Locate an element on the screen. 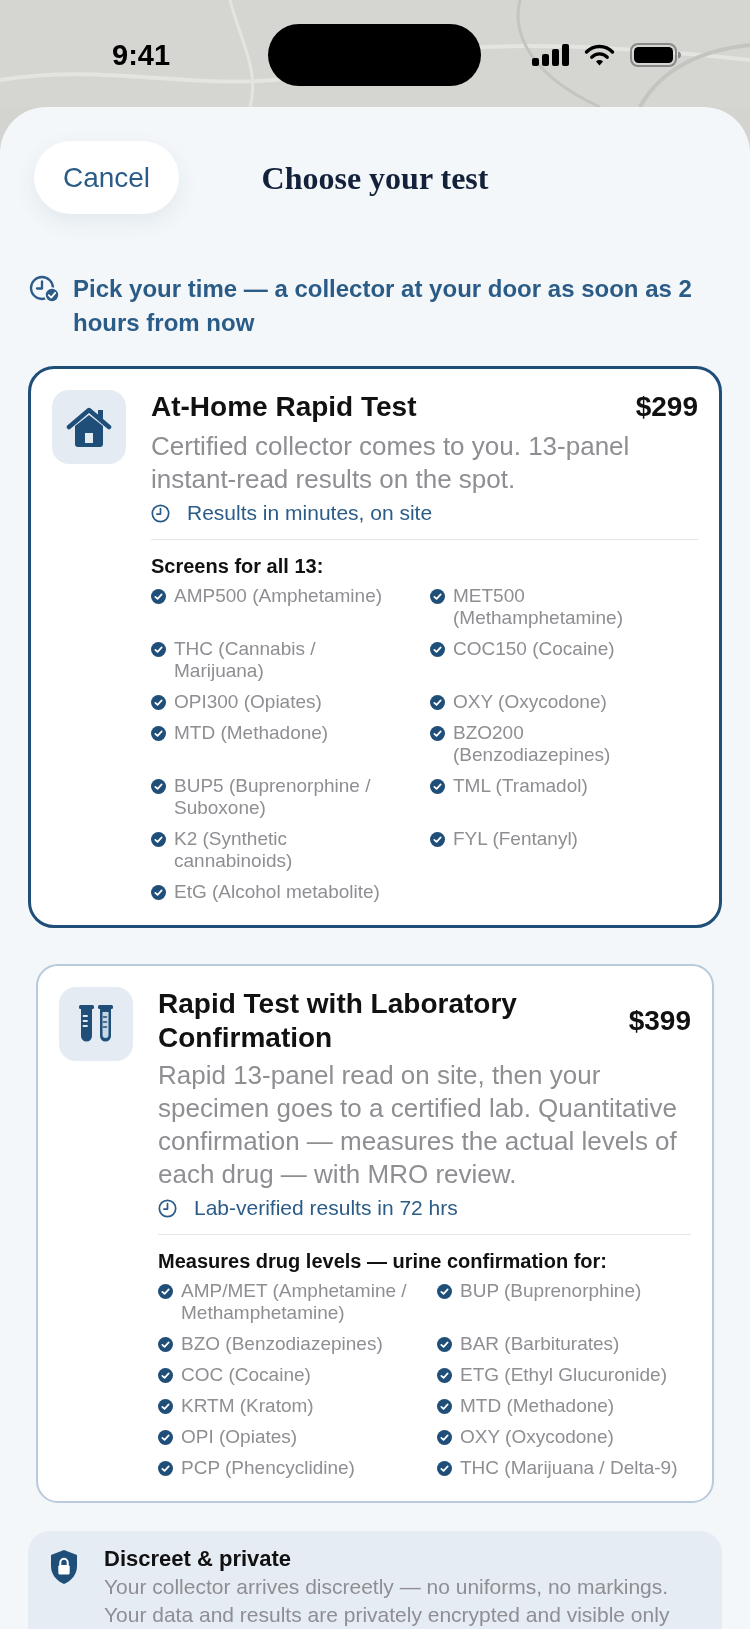 The width and height of the screenshot is (750, 1629). privacy-title: Discreet & private is located at coordinates (198, 1559).